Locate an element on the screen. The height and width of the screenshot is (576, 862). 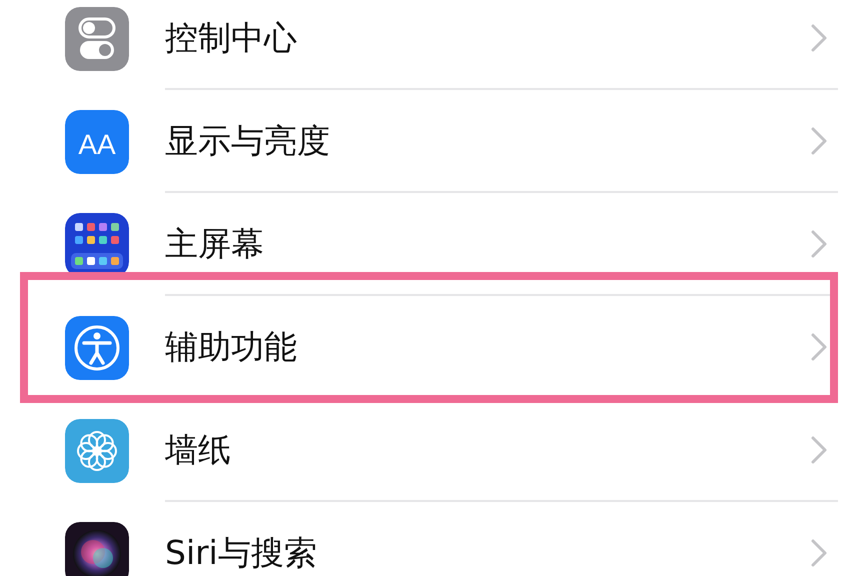
accessibility-icon is located at coordinates (97, 348).